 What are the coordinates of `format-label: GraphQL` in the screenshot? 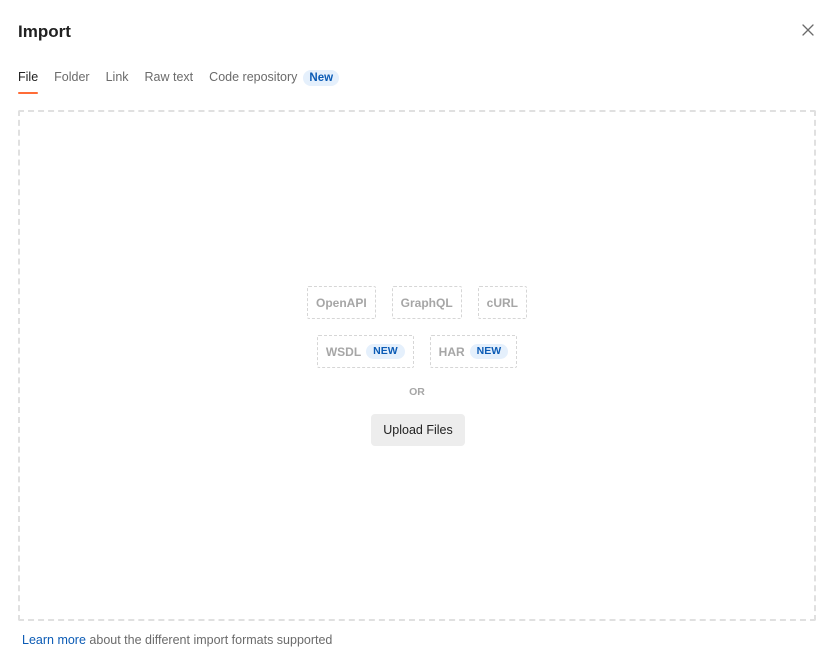 It's located at (426, 302).